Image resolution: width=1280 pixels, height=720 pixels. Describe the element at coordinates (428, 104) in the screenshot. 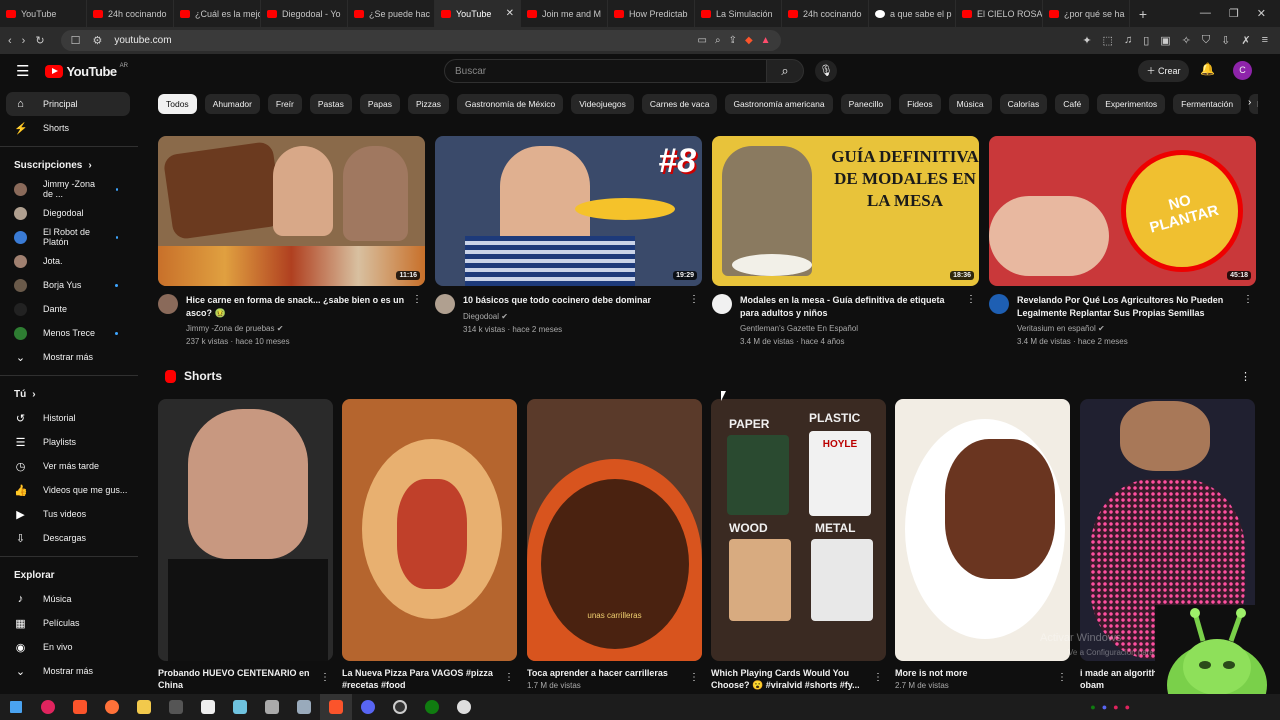

I see `chip: Pizzas` at that location.